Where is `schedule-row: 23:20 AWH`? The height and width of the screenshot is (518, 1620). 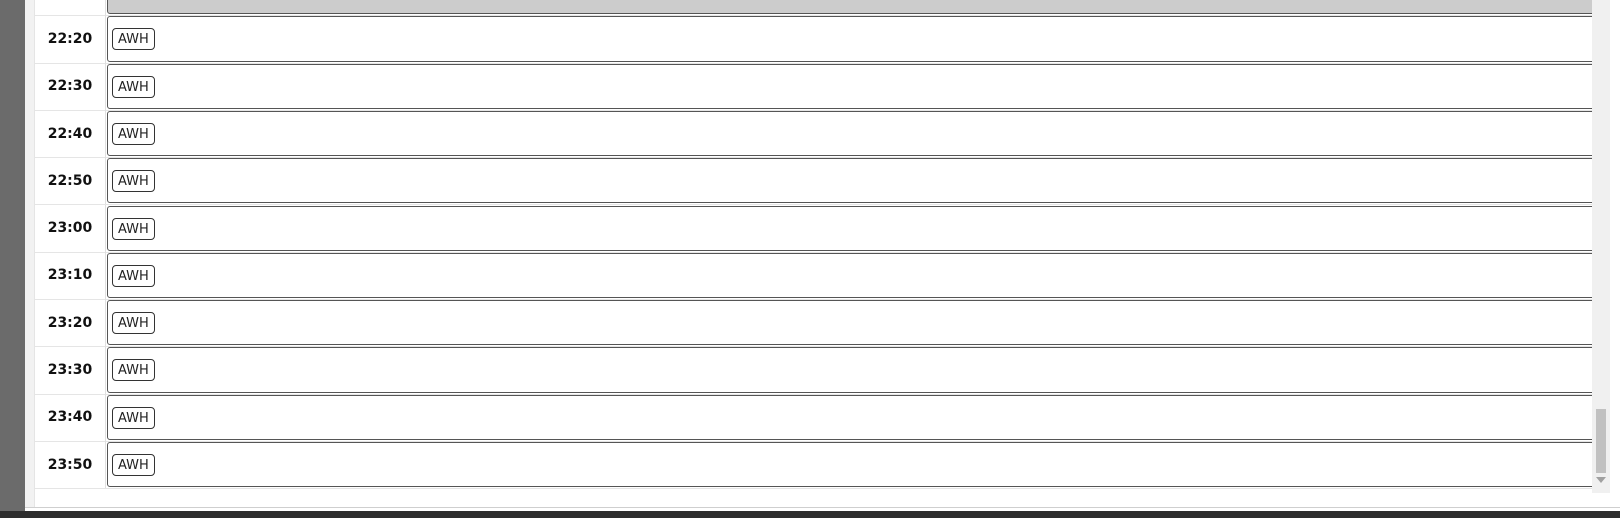 schedule-row: 23:20 AWH is located at coordinates (827, 323).